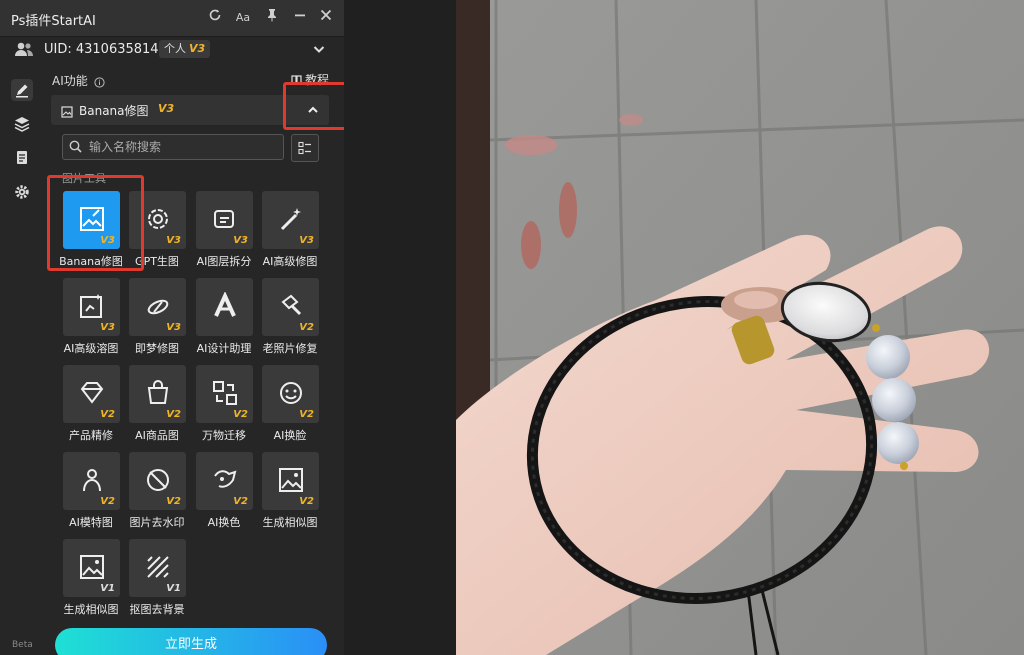 The image size is (1024, 655). What do you see at coordinates (191, 641) in the screenshot?
I see `generate-button: 立即生成` at bounding box center [191, 641].